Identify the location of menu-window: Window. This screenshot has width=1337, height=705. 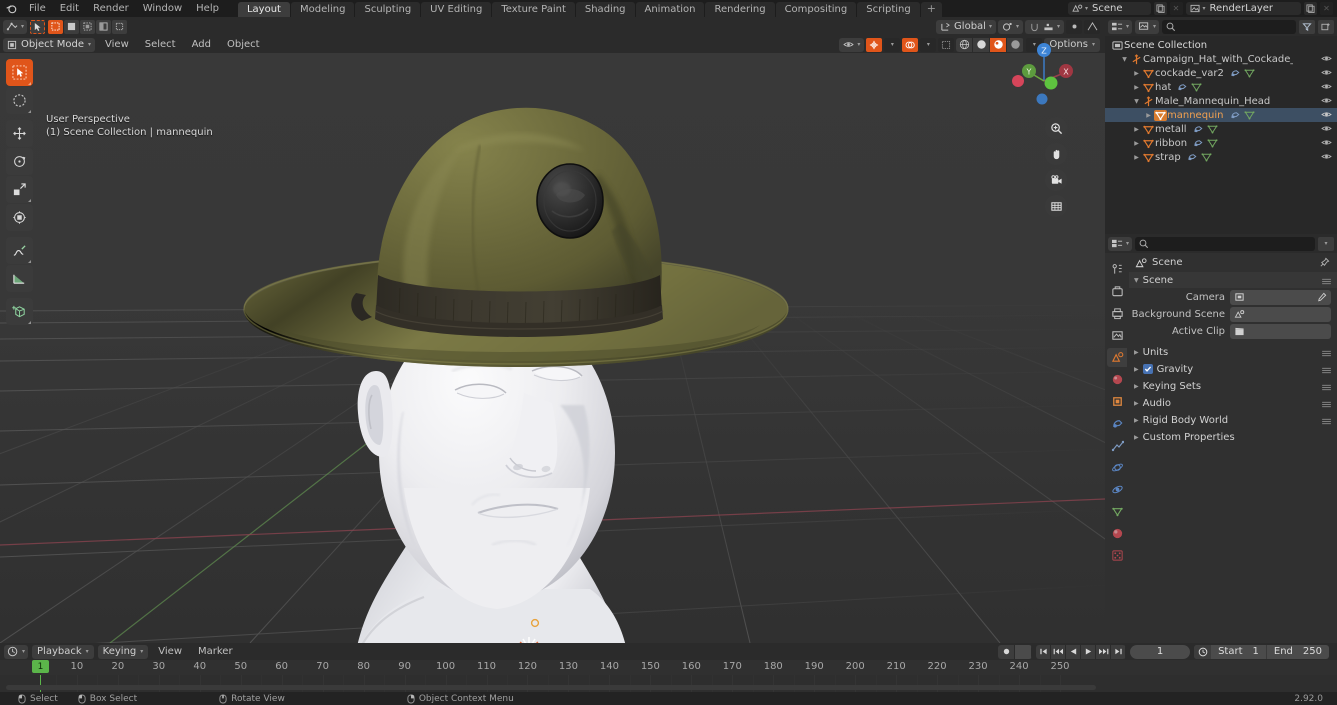
(162, 8).